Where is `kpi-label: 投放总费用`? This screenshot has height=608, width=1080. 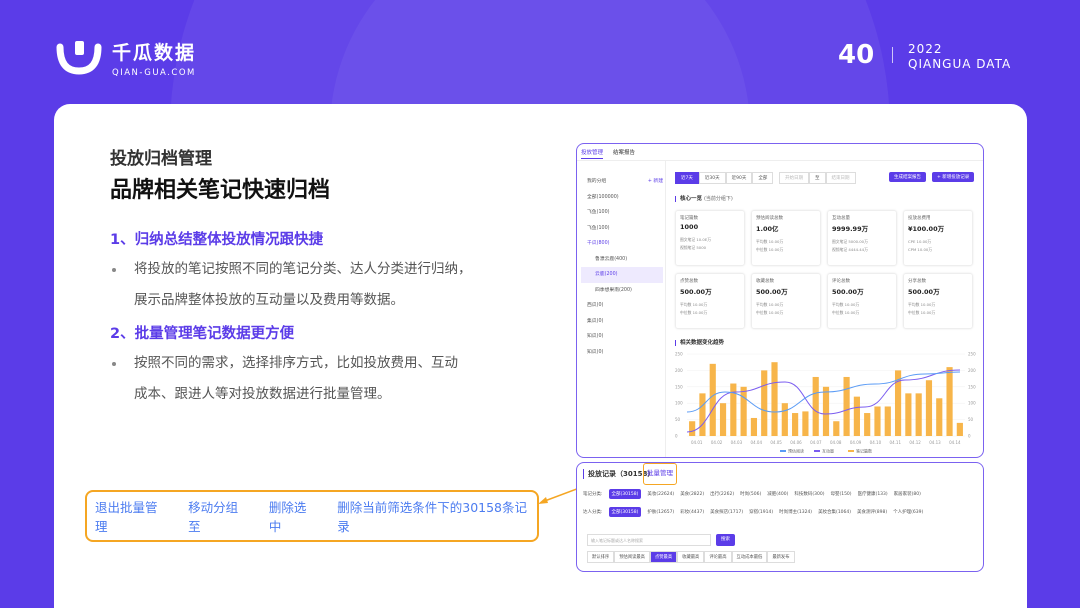
kpi-label: 投放总费用 is located at coordinates (919, 218).